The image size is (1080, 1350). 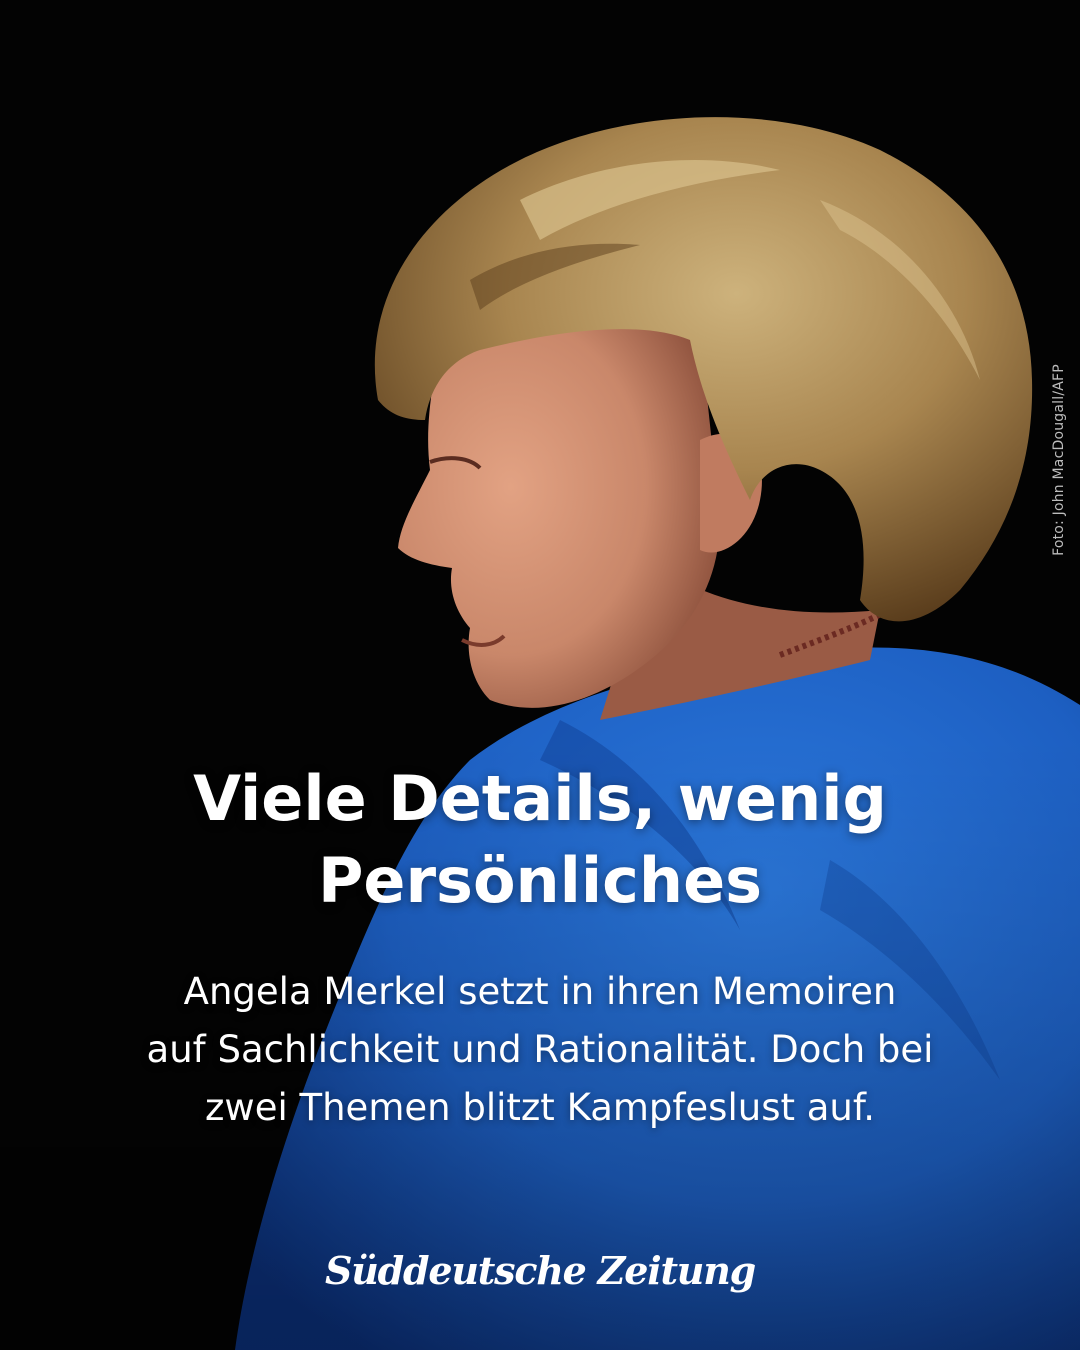 I want to click on headline-line: Persönliches, so click(x=540, y=880).